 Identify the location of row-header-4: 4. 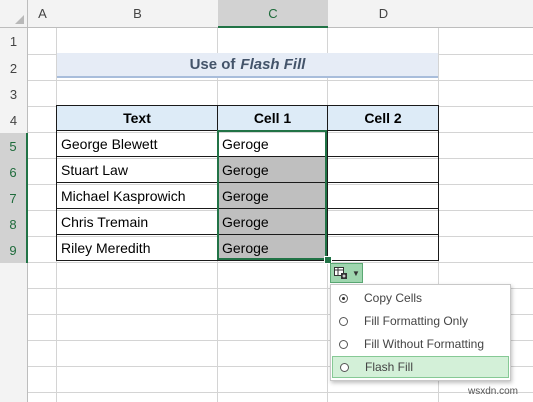
(14, 120).